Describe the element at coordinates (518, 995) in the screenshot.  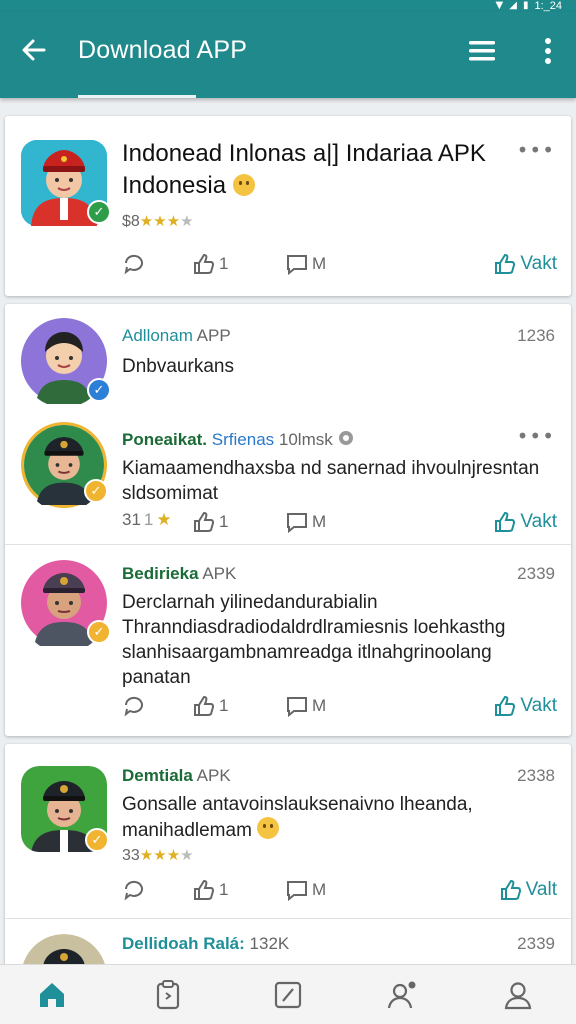
I see `account-icon` at that location.